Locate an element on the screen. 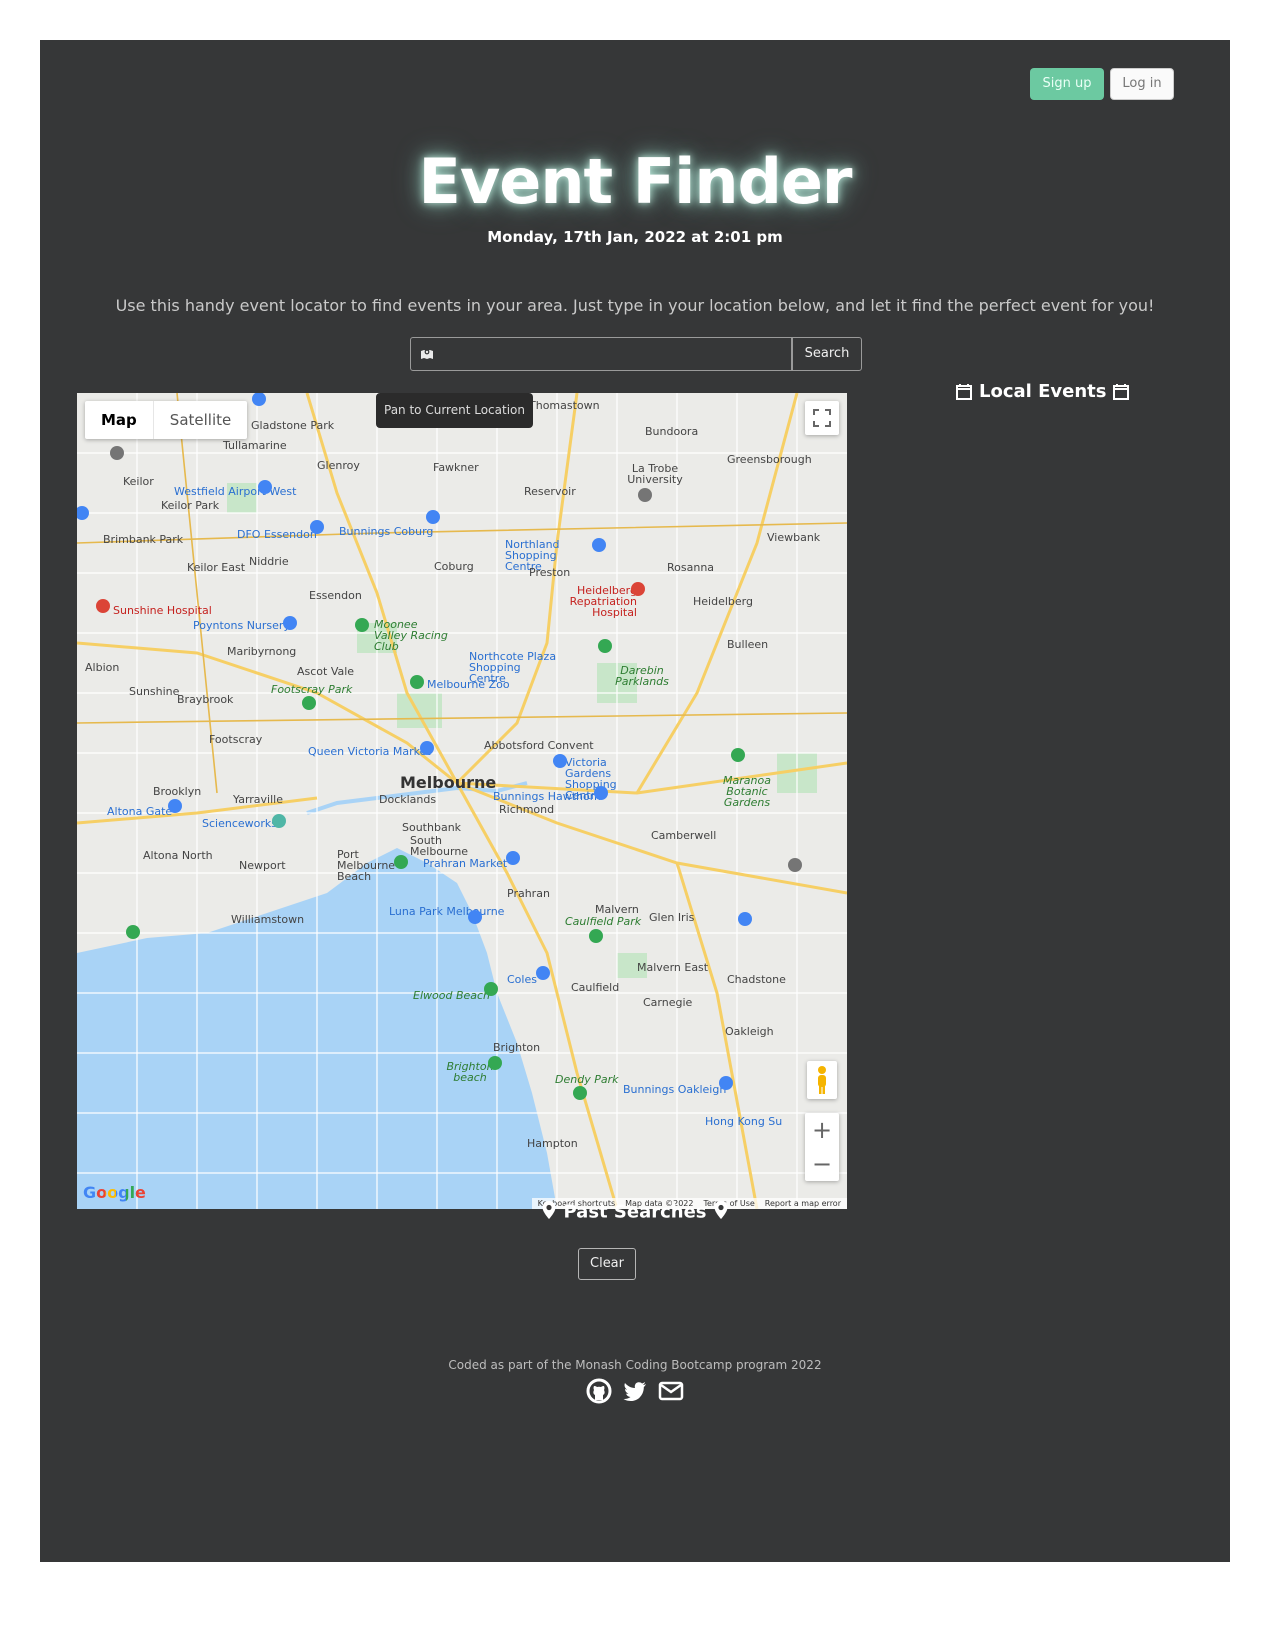  github-icon is located at coordinates (599, 1391).